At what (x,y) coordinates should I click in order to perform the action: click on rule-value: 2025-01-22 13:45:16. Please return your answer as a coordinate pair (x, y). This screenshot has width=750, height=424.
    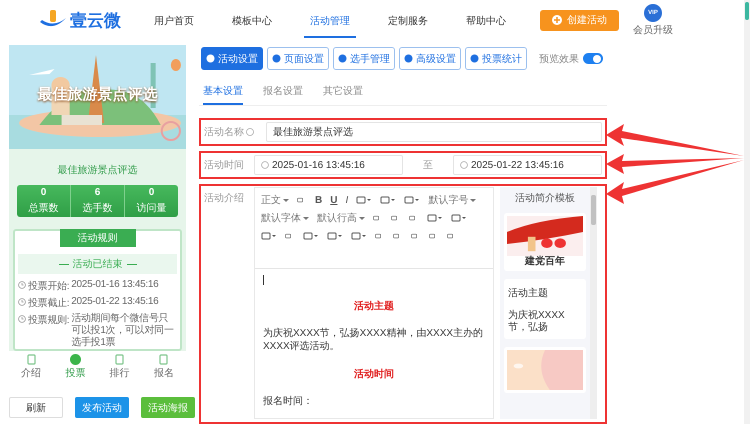
    Looking at the image, I should click on (114, 302).